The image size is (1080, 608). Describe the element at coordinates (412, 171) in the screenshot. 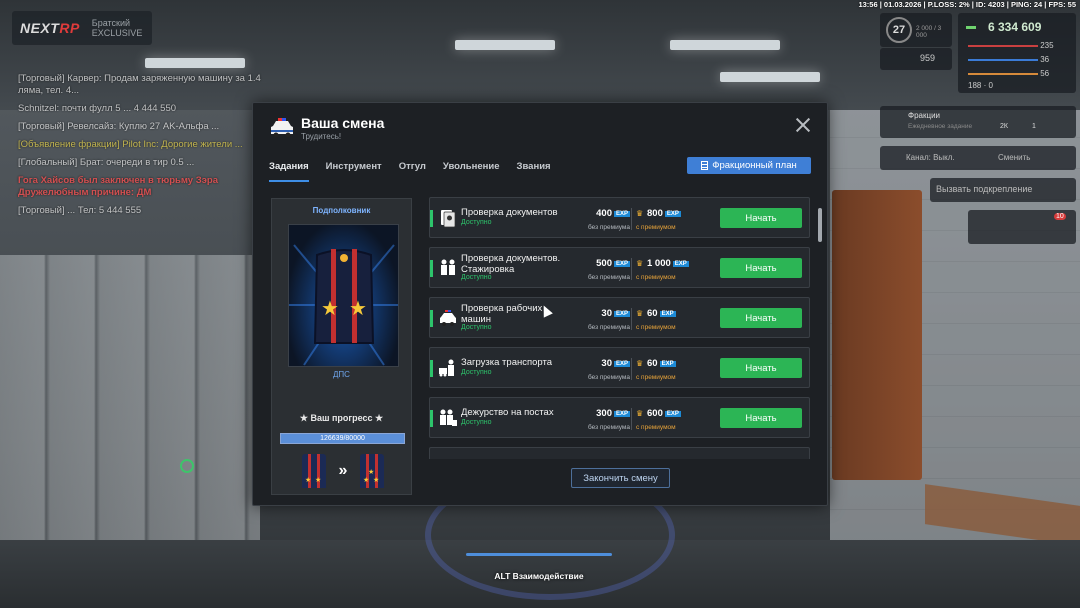

I see `tab-leave: Отгул` at that location.